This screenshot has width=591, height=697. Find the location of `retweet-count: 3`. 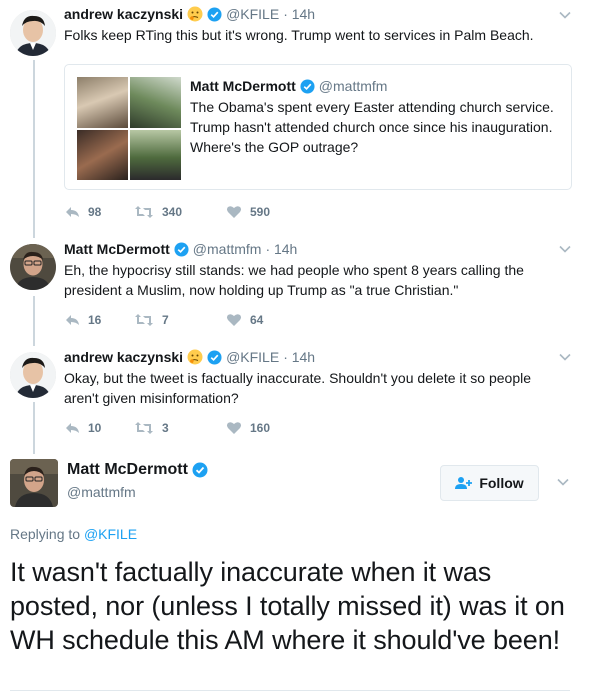

retweet-count: 3 is located at coordinates (165, 428).